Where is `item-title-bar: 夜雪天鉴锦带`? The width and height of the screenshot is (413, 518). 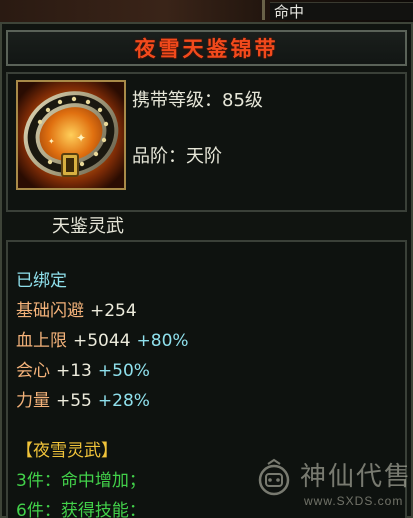
item-title-bar: 夜雪天鉴锦带 is located at coordinates (206, 48).